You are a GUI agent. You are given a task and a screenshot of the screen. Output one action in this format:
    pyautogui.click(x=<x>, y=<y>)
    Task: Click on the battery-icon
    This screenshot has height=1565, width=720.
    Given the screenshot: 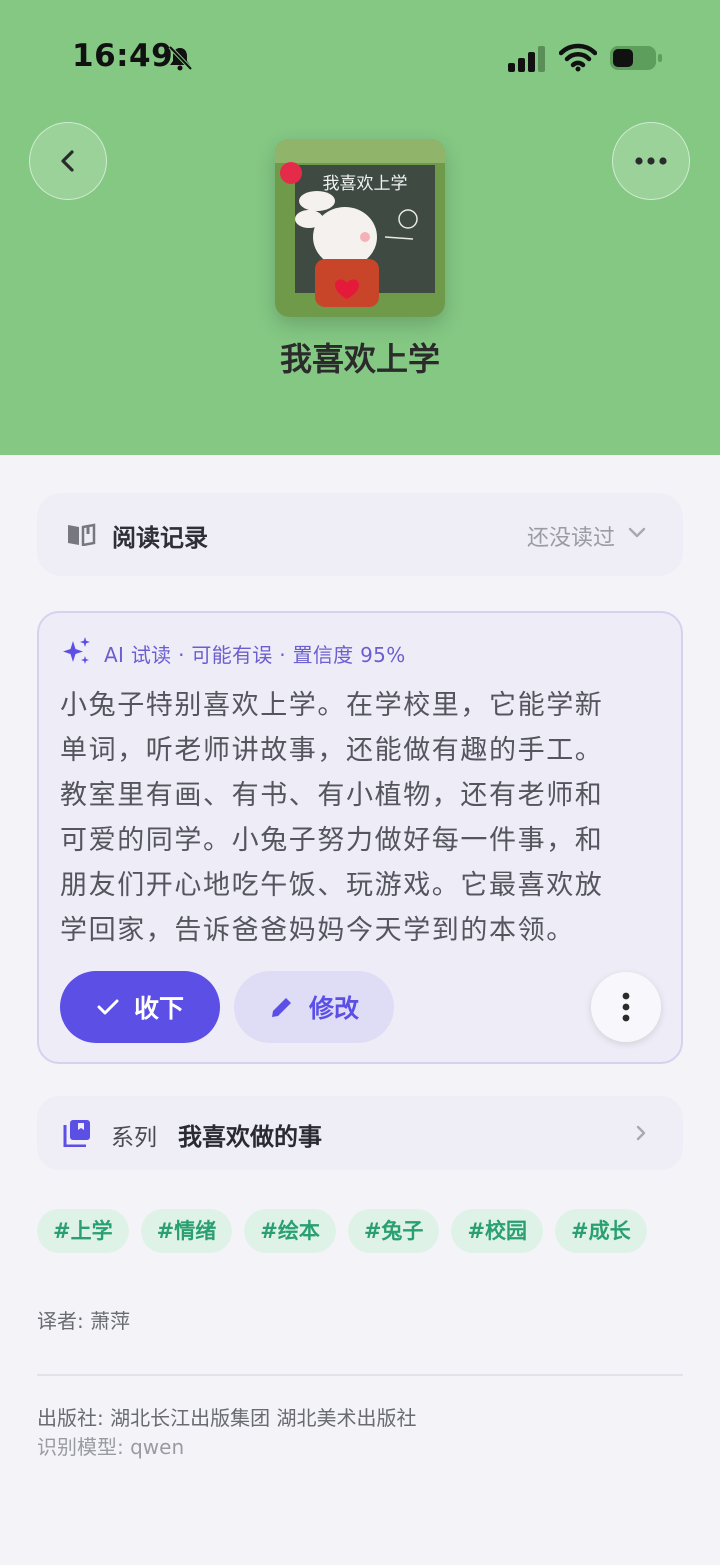 What is the action you would take?
    pyautogui.click(x=636, y=58)
    